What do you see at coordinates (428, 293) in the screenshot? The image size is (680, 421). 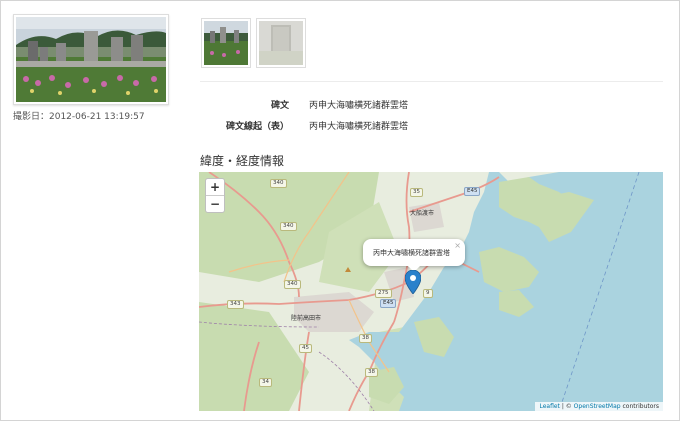 I see `route-shield: 9` at bounding box center [428, 293].